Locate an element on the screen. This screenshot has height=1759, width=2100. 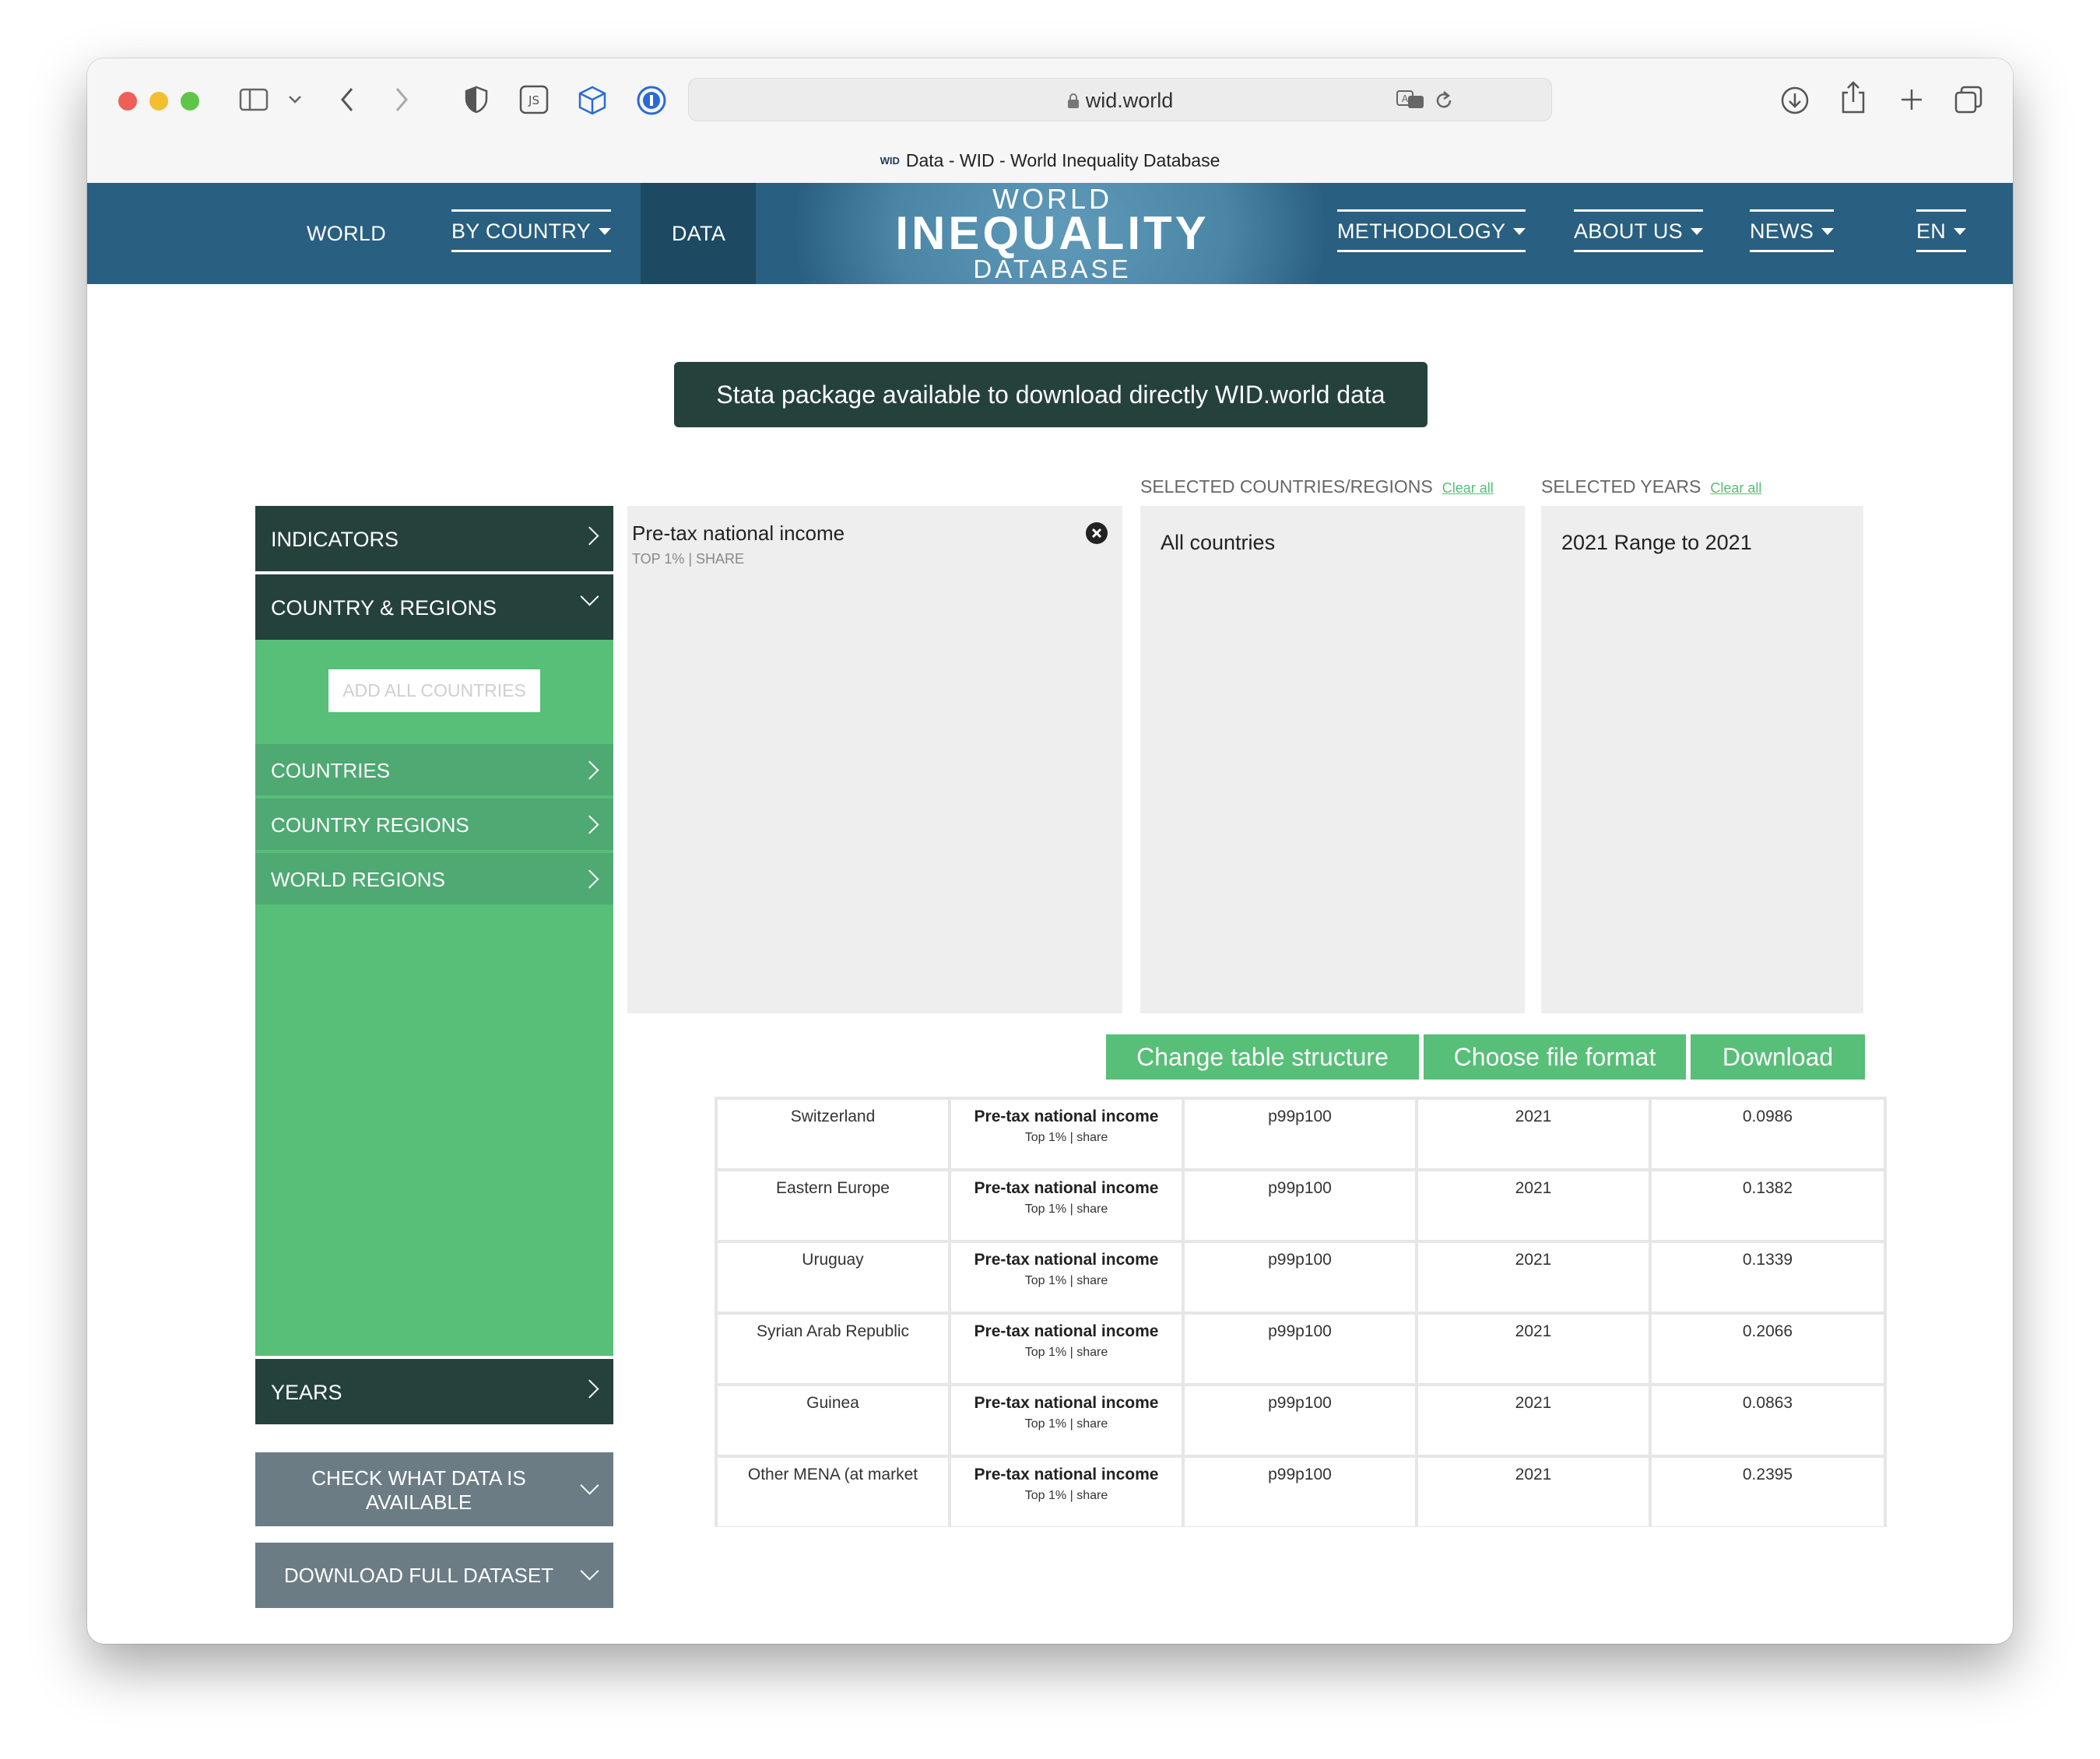
value-cell: 0.0863 is located at coordinates (1768, 1420).